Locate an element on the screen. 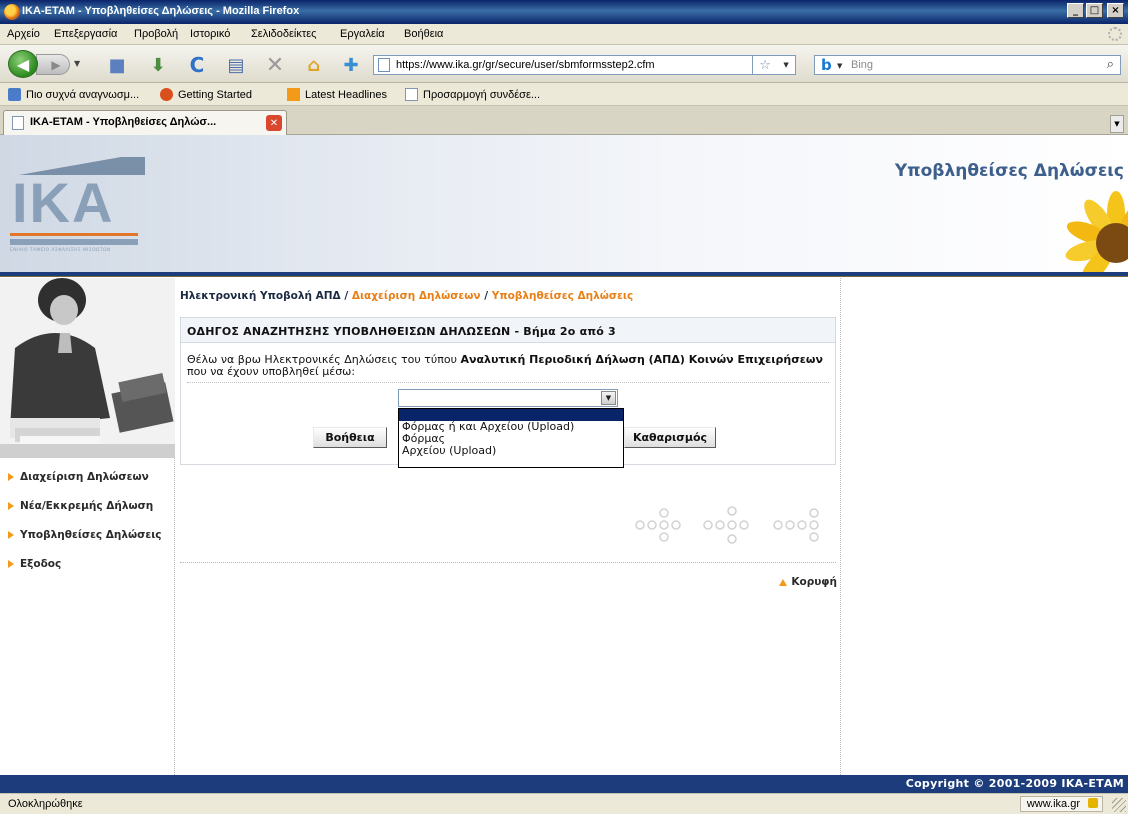 The width and height of the screenshot is (1128, 814). breadcrumb-link-manage: Διαχείριση Δηλώσεων is located at coordinates (416, 296).